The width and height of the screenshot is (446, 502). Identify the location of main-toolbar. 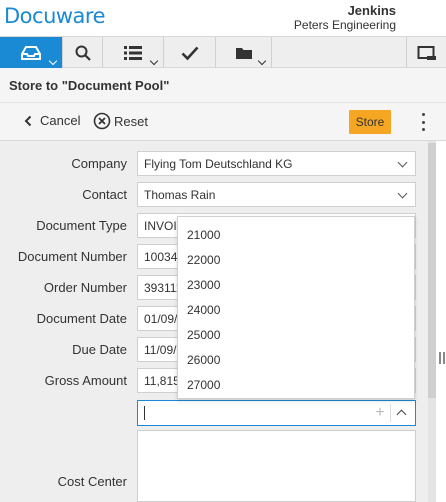
(223, 52).